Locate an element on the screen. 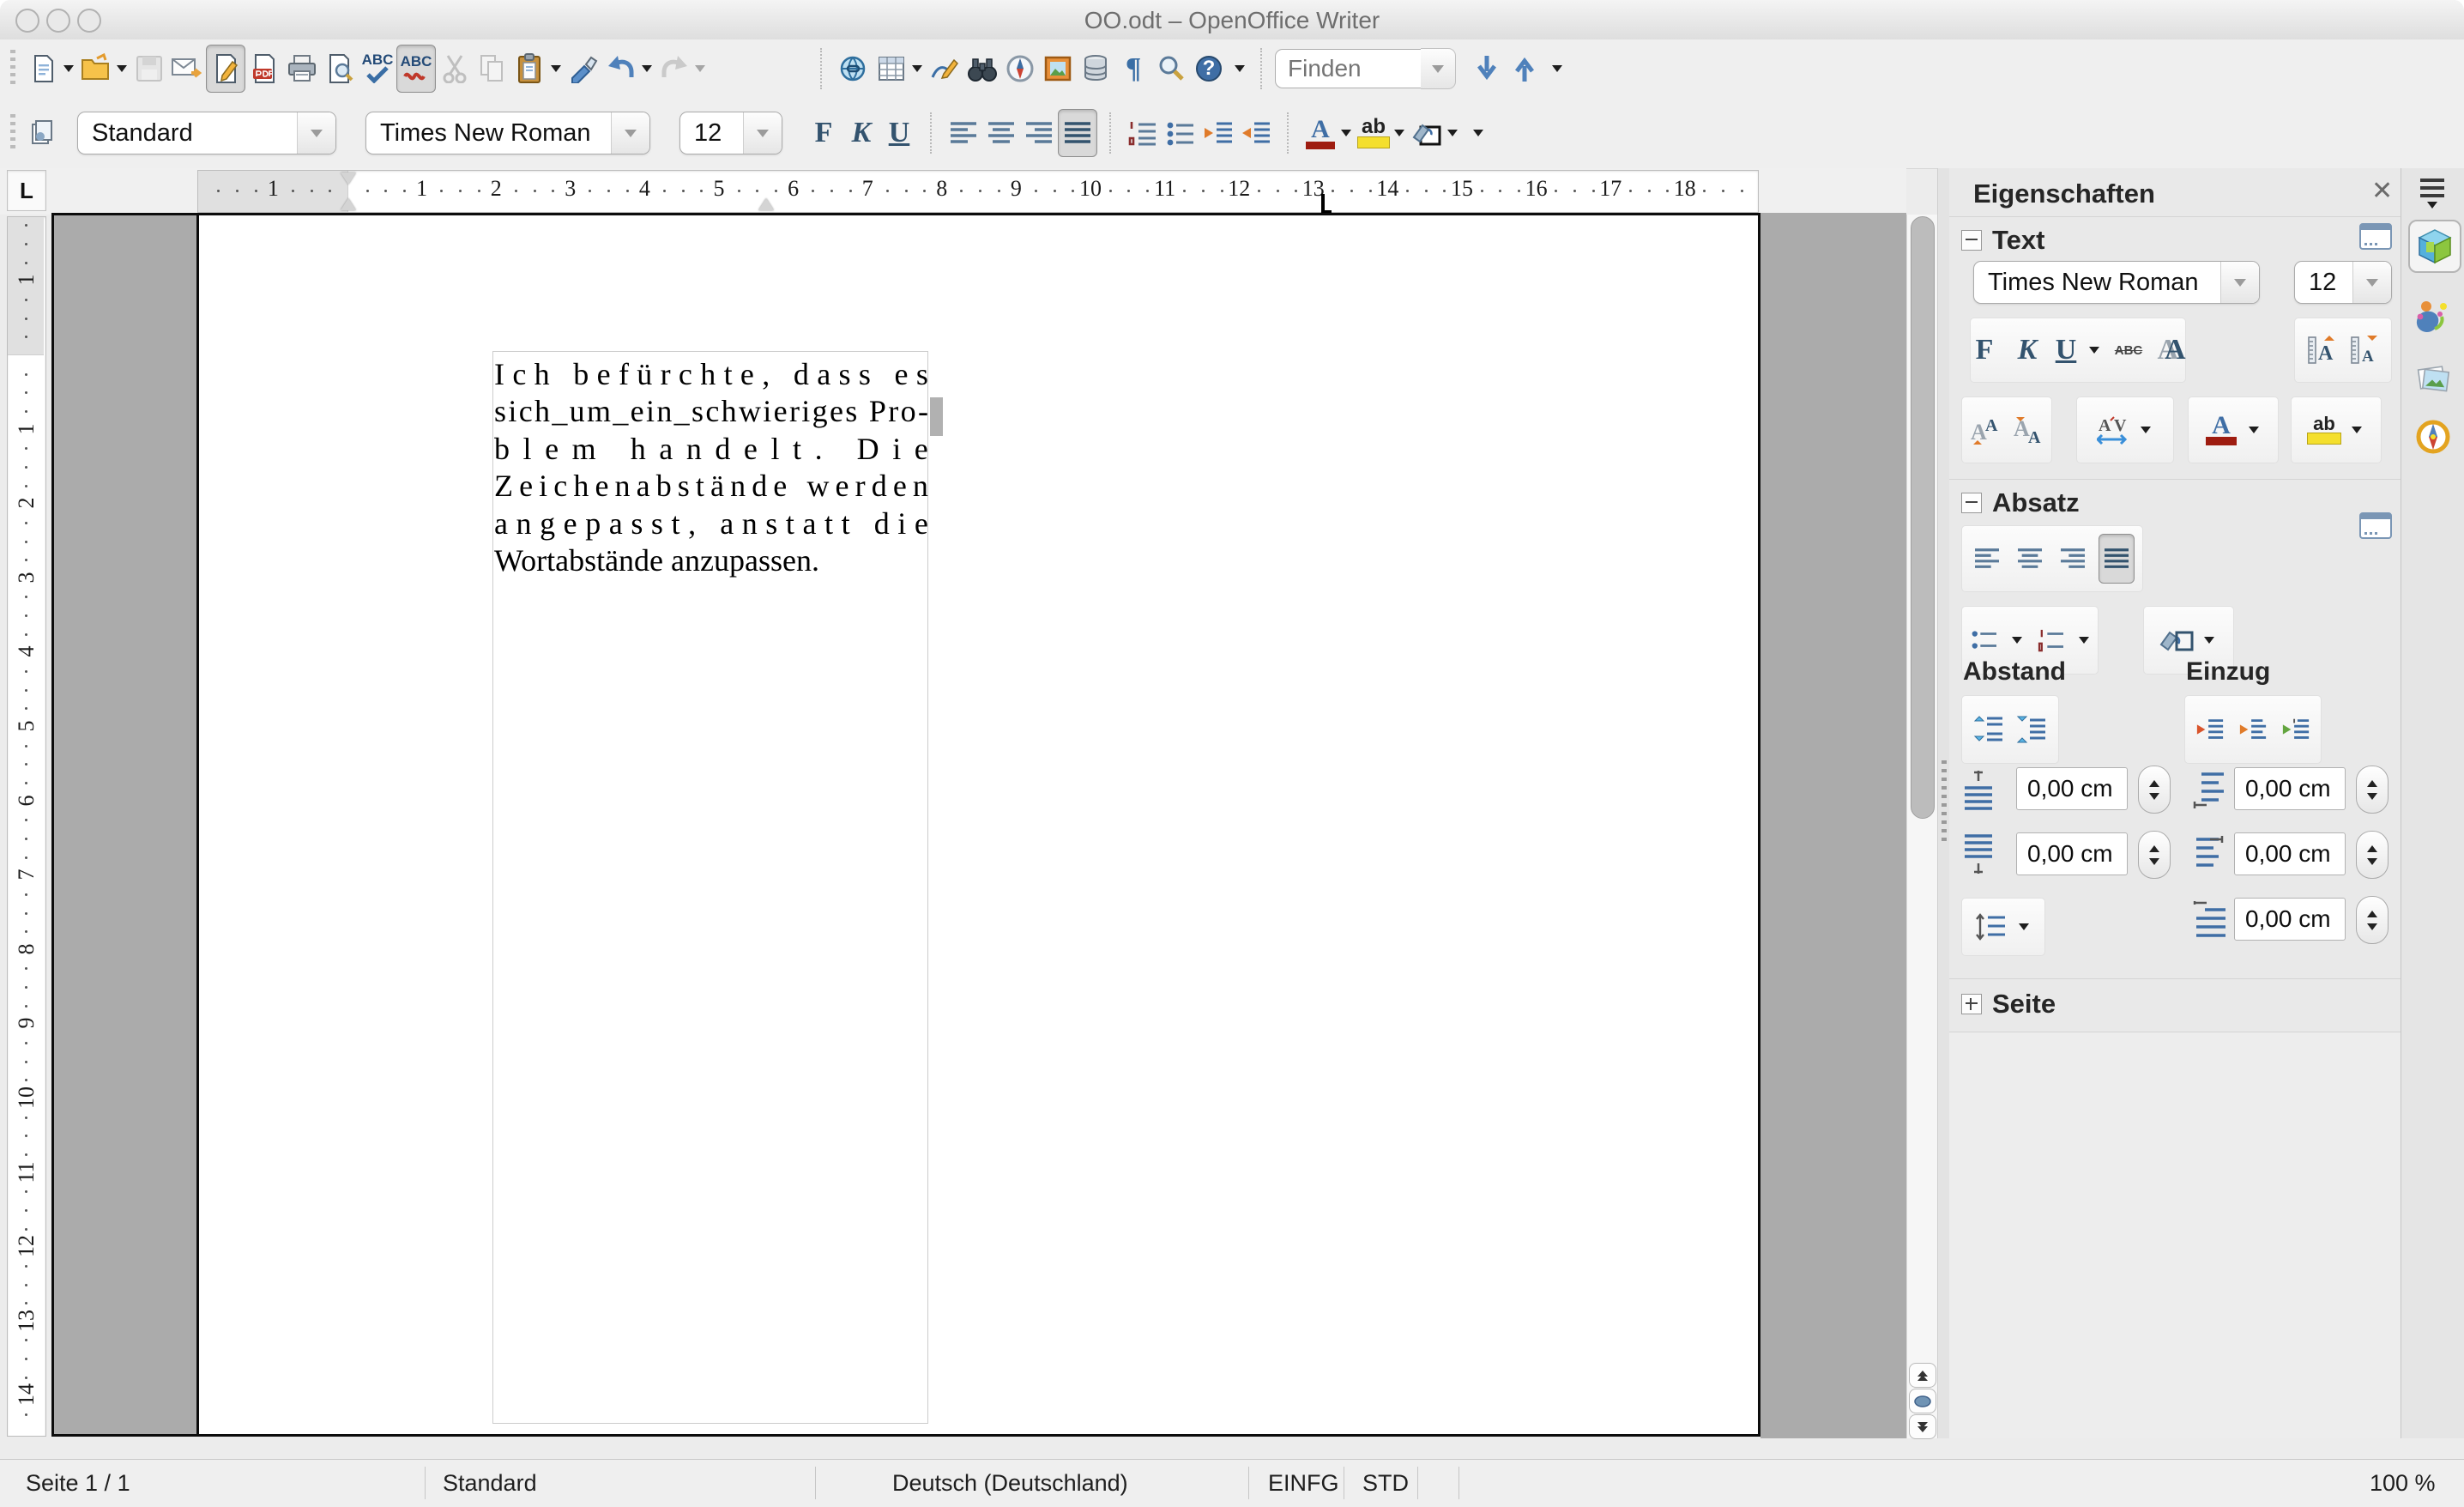 The width and height of the screenshot is (2464, 1507). highlighting-button: ab is located at coordinates (1373, 133).